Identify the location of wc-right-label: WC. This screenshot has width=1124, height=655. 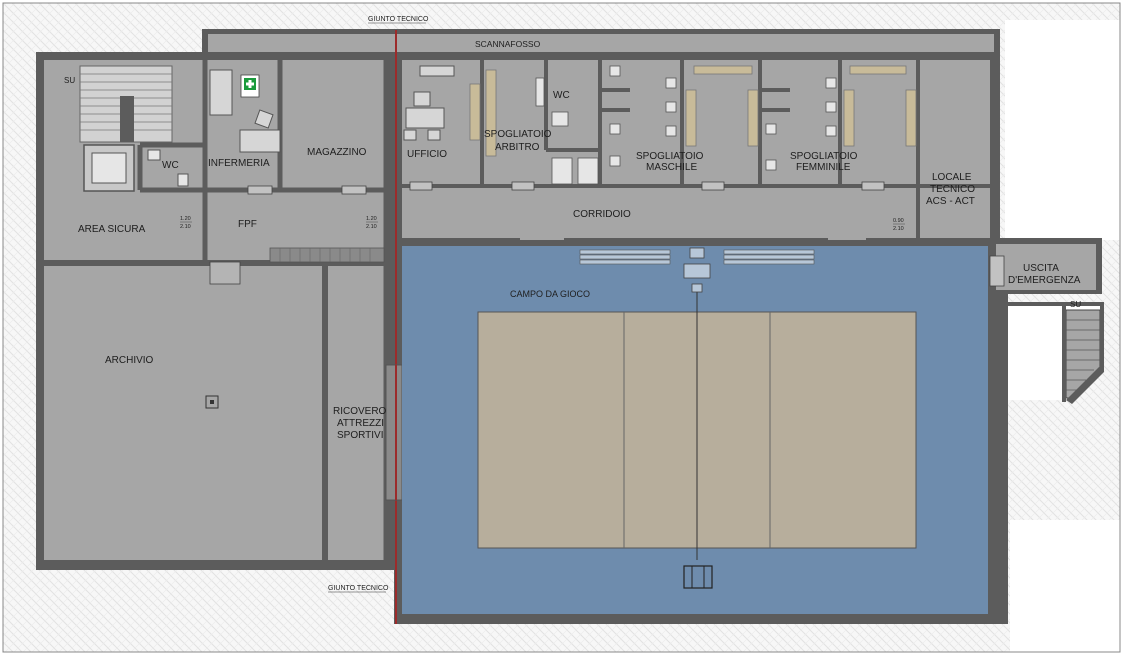
(561, 95).